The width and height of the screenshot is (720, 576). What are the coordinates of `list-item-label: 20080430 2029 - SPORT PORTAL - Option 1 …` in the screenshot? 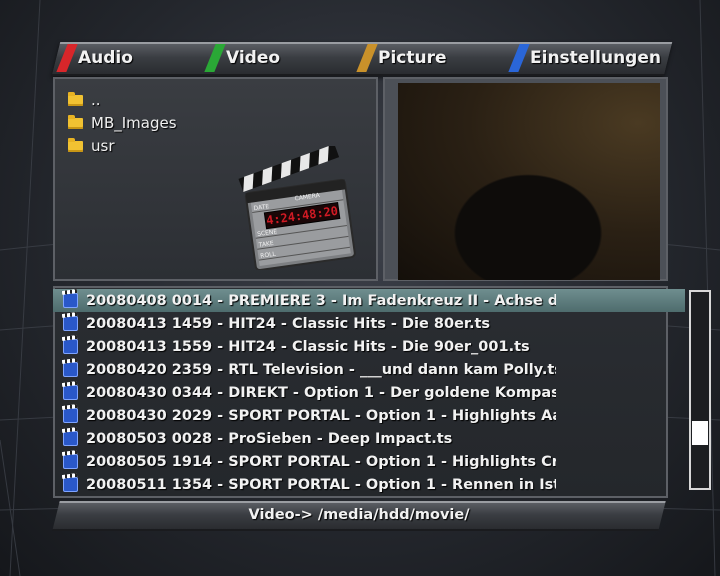 It's located at (321, 415).